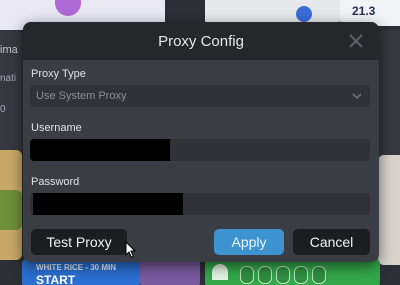 This screenshot has height=285, width=400. I want to click on background-tile-title: START, so click(56, 279).